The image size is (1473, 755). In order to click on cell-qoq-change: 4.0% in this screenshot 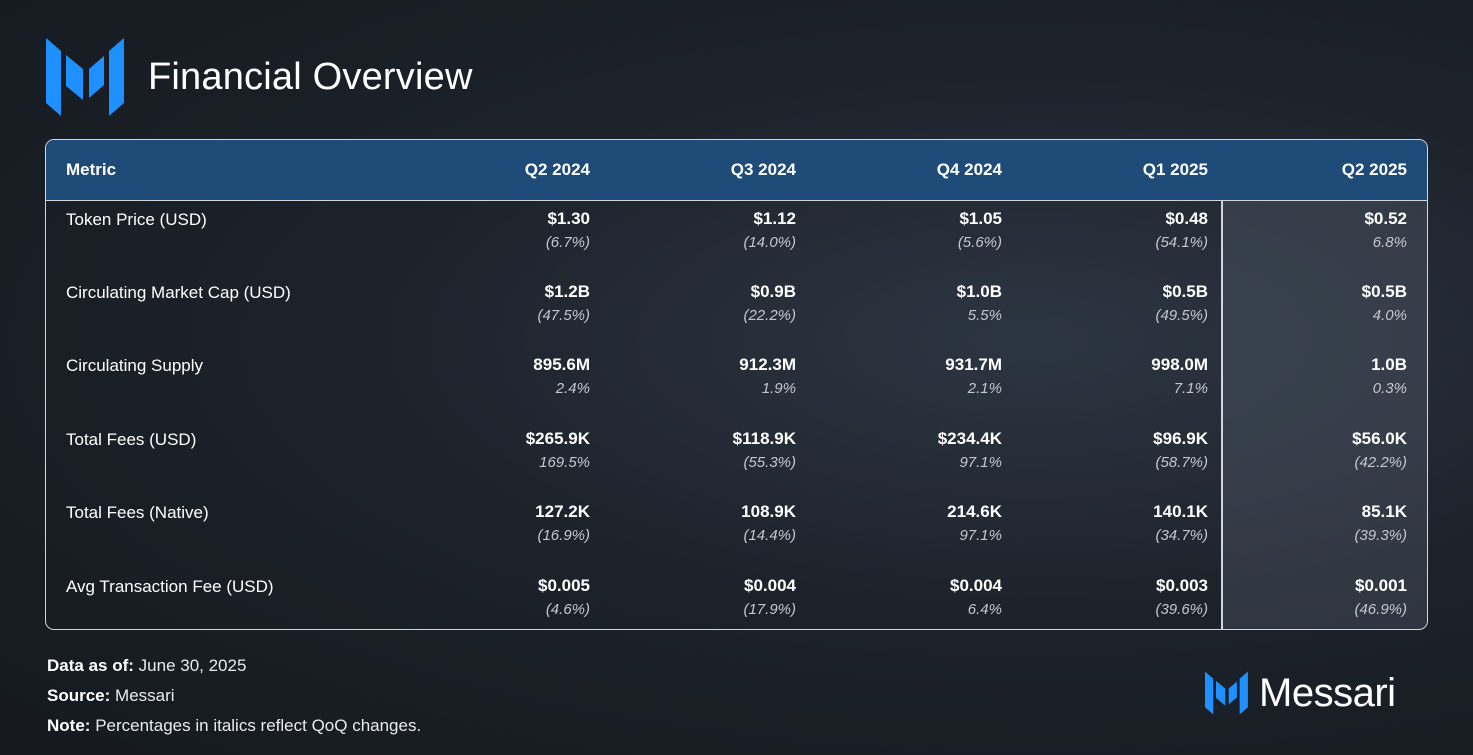, I will do `click(1389, 315)`.